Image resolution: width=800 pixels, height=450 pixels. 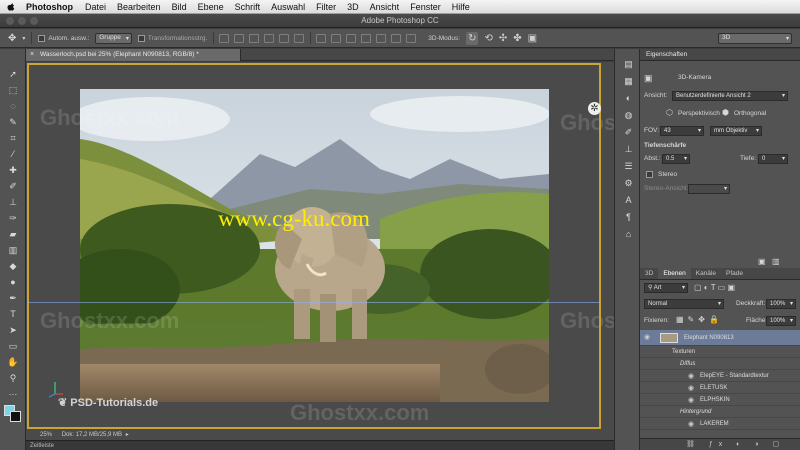 What do you see at coordinates (720, 55) in the screenshot?
I see `properties-panel-header: Eigenschaften` at bounding box center [720, 55].